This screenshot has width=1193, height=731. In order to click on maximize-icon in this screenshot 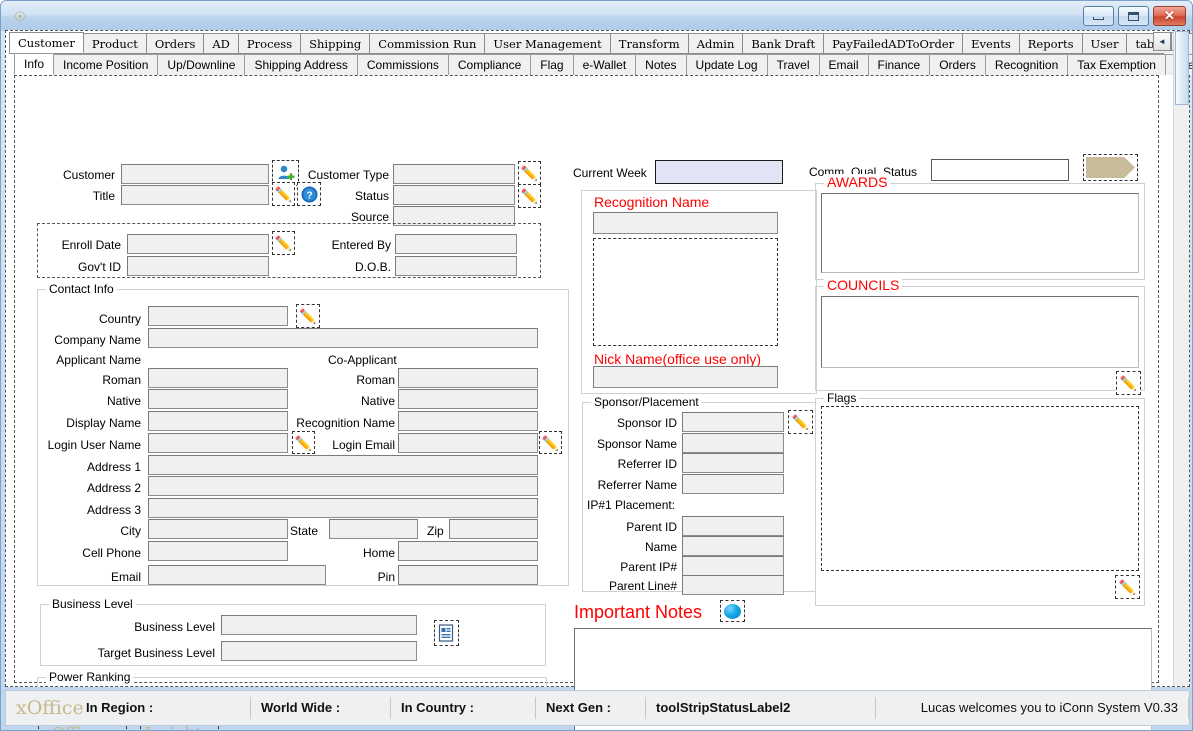, I will do `click(1133, 16)`.